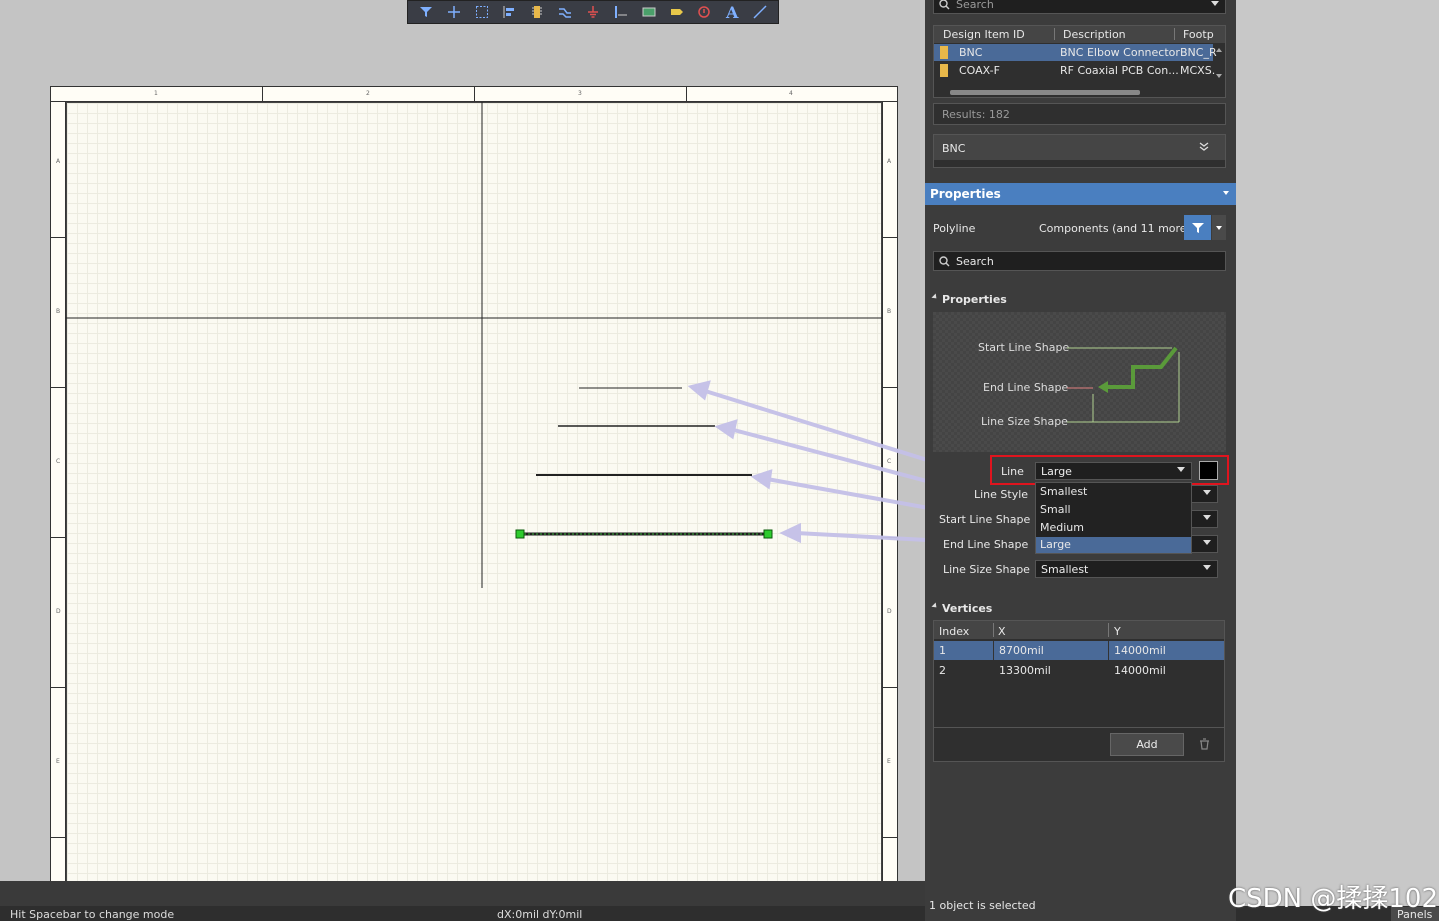 The width and height of the screenshot is (1439, 921). What do you see at coordinates (1079, 630) in the screenshot?
I see `vertices-header` at bounding box center [1079, 630].